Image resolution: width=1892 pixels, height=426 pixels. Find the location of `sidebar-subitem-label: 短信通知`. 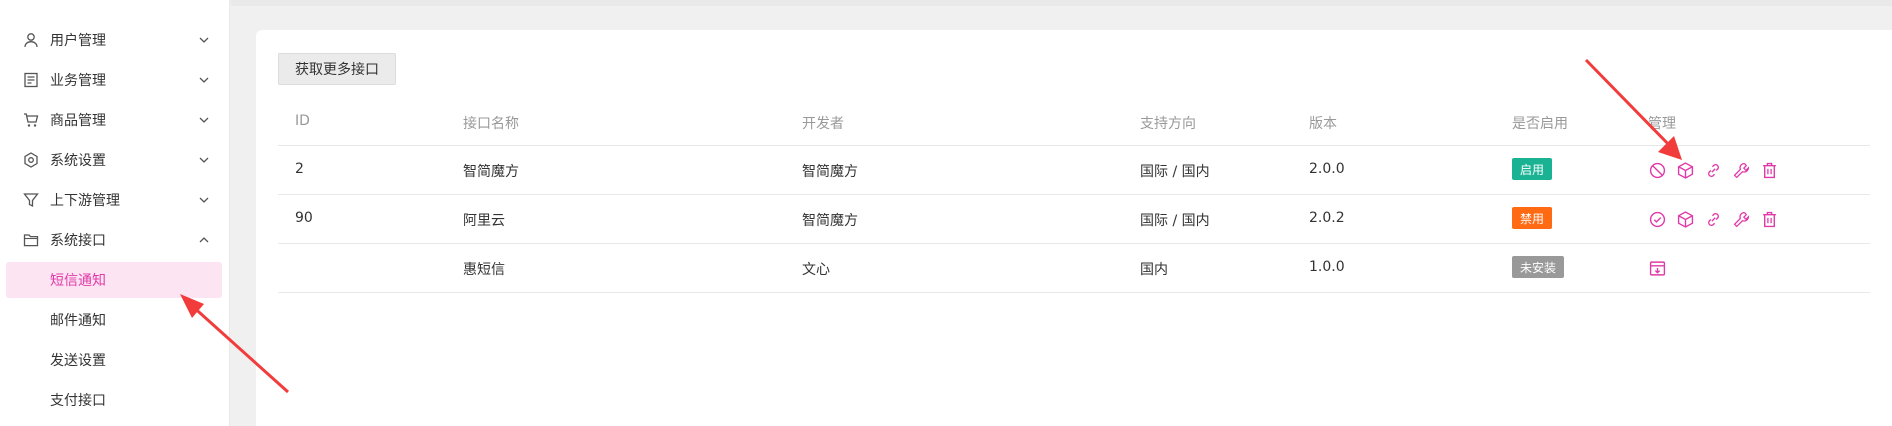

sidebar-subitem-label: 短信通知 is located at coordinates (78, 281).